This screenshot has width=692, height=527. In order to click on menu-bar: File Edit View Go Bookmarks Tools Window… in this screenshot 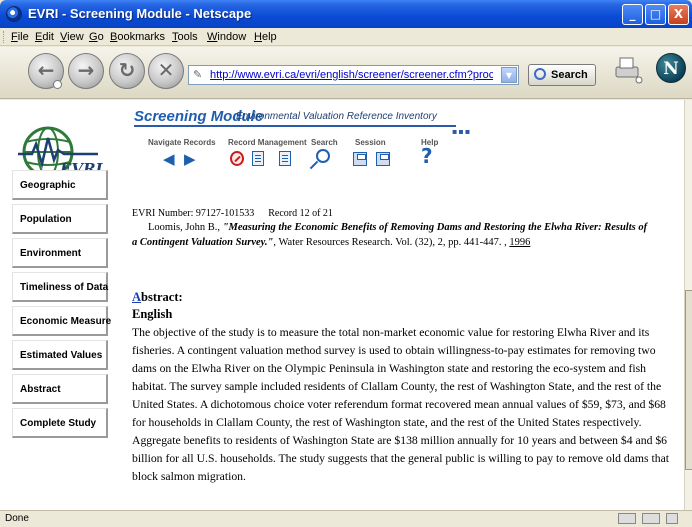, I will do `click(346, 37)`.